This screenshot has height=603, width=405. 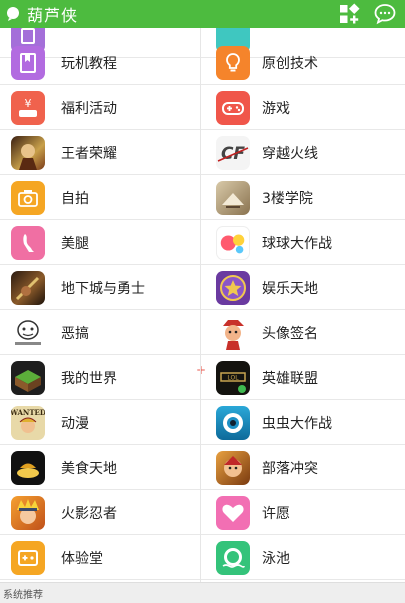 I want to click on list-row: 美腿 球球大作战, so click(x=202, y=242).